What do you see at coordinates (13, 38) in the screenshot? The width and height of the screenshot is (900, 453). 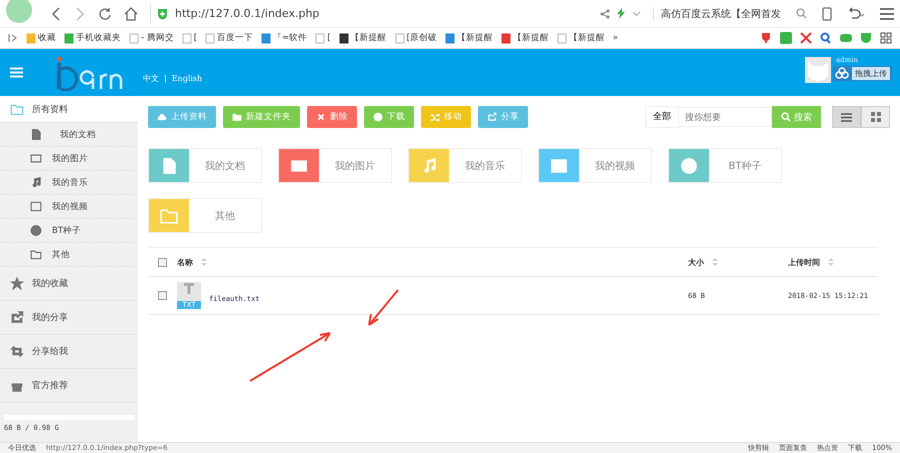 I see `sidebar-toggle-icon` at bounding box center [13, 38].